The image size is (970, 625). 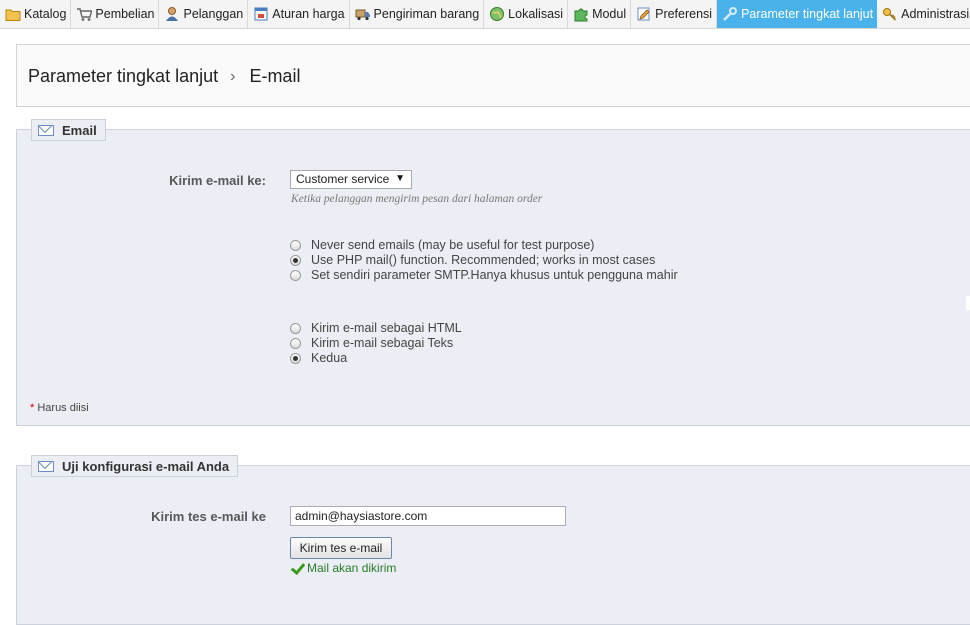 I want to click on tab-label: Preferensi, so click(x=684, y=14).